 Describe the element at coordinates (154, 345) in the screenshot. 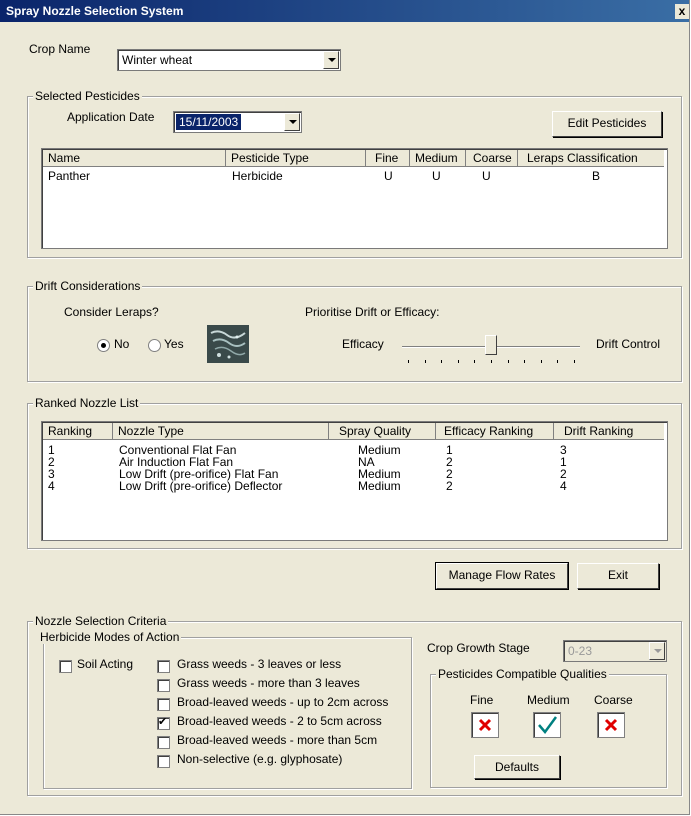

I see `leraps-yes-radio` at that location.